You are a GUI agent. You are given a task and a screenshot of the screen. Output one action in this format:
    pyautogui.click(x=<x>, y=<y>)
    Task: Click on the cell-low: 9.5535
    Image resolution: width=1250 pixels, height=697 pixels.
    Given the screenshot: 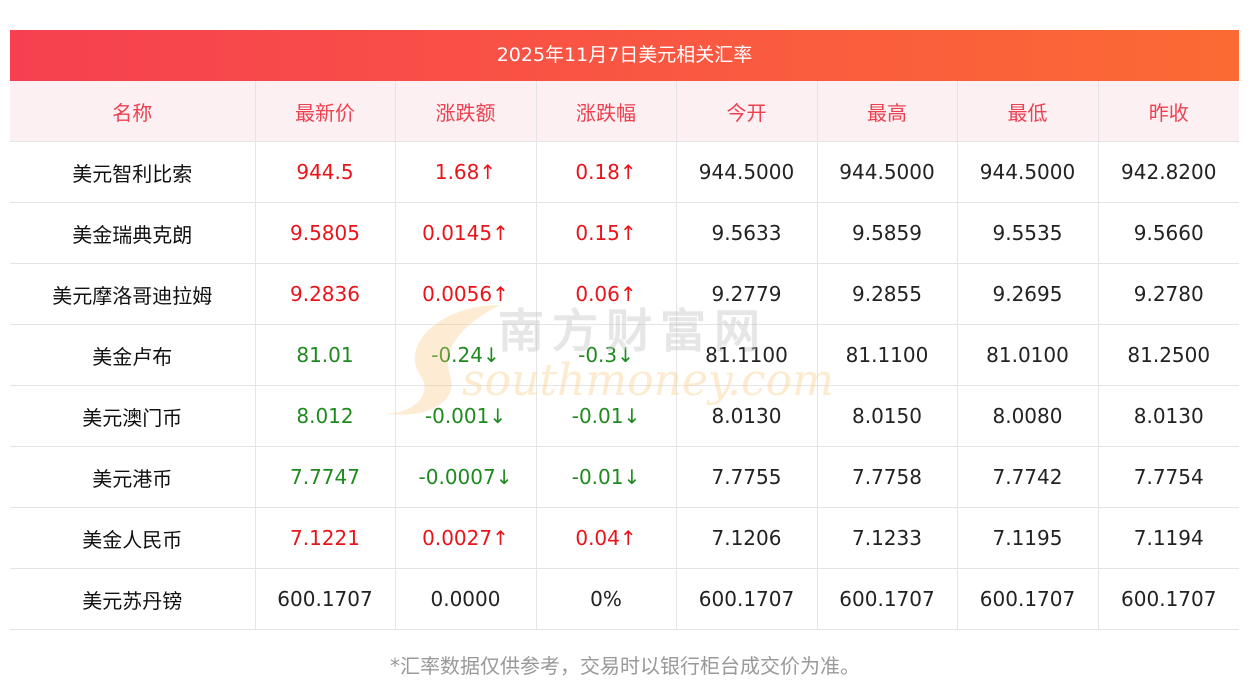 What is the action you would take?
    pyautogui.click(x=1028, y=233)
    